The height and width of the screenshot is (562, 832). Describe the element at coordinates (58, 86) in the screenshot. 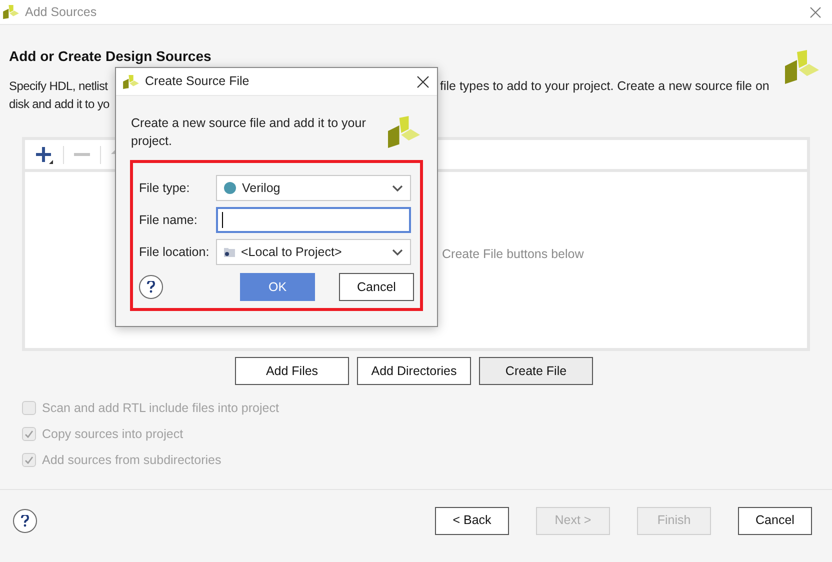

I see `description-text: Specify HDL, netlist` at that location.